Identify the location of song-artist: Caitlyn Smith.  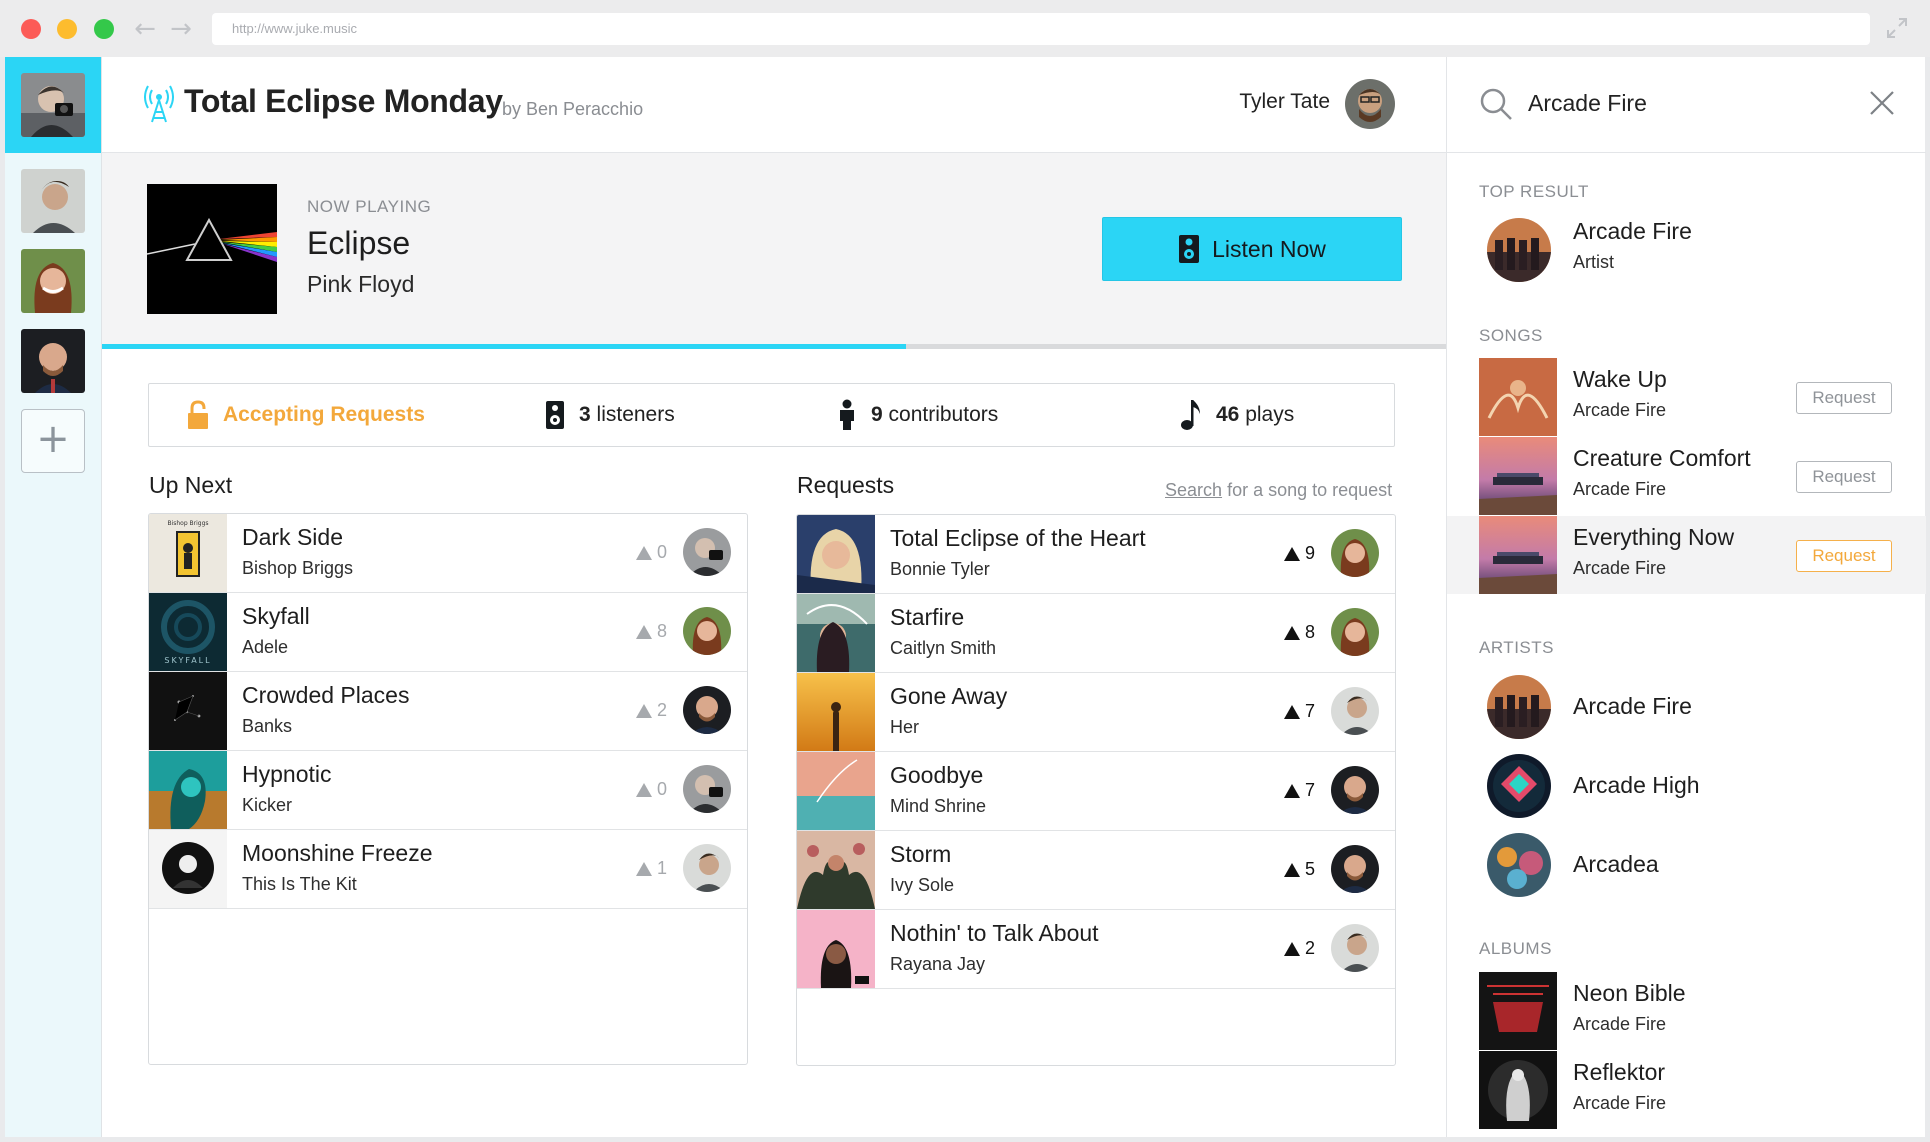
(943, 648).